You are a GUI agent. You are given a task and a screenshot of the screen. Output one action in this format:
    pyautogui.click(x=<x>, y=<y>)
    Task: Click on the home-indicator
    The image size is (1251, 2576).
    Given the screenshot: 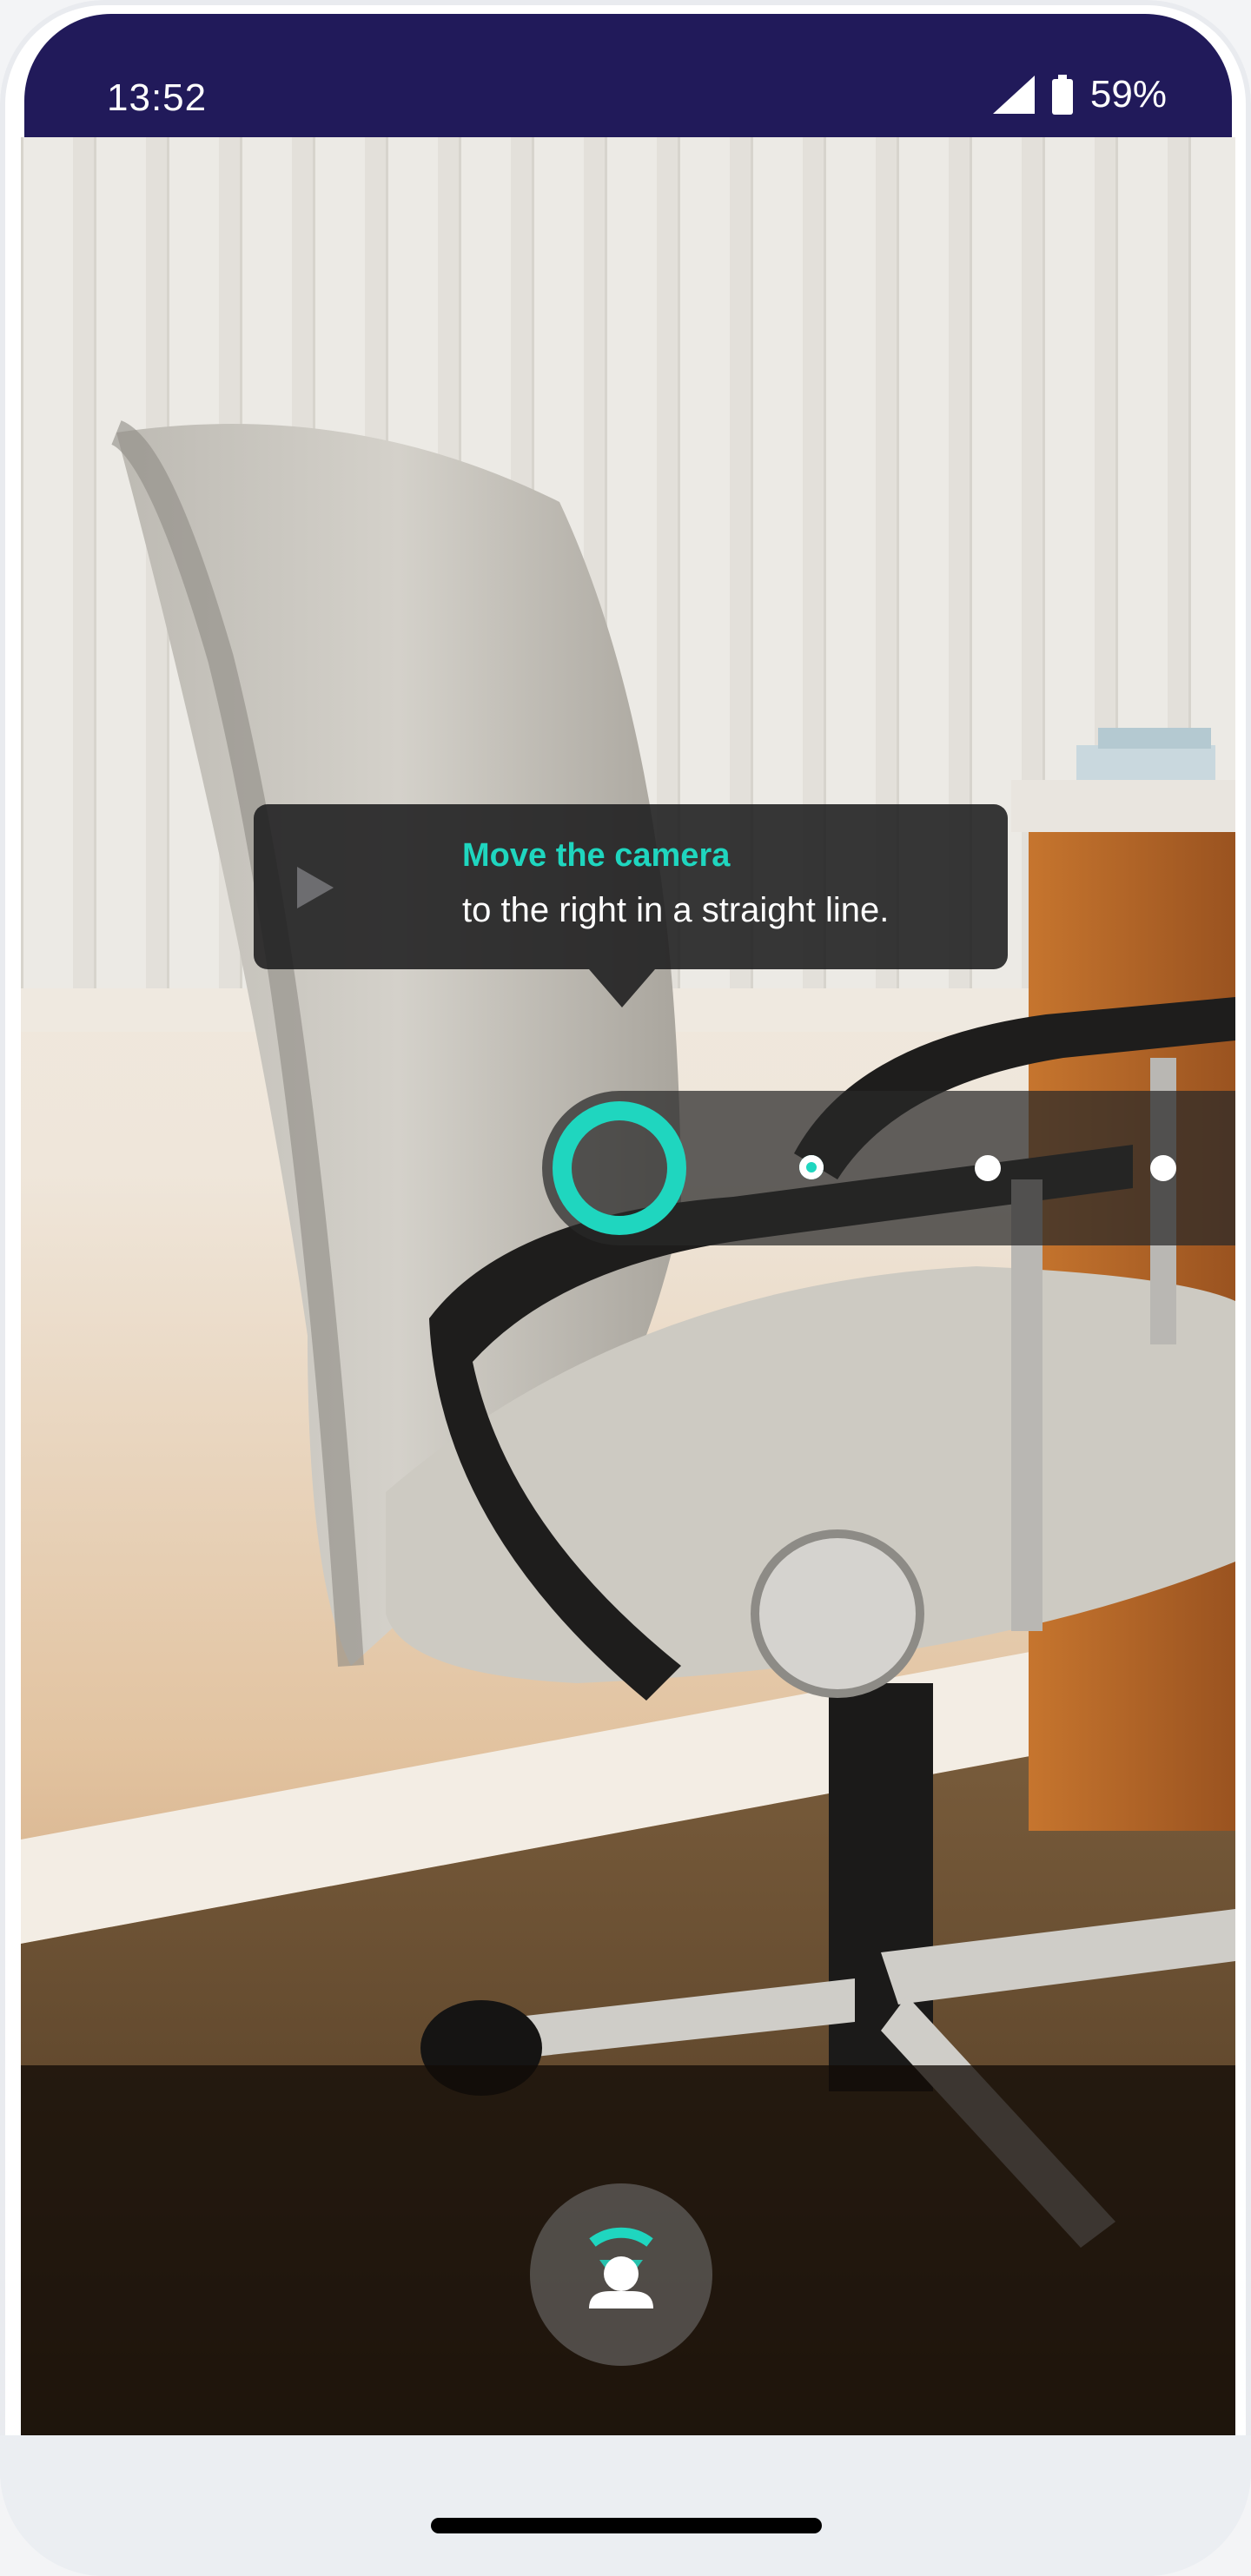 What is the action you would take?
    pyautogui.click(x=626, y=2525)
    